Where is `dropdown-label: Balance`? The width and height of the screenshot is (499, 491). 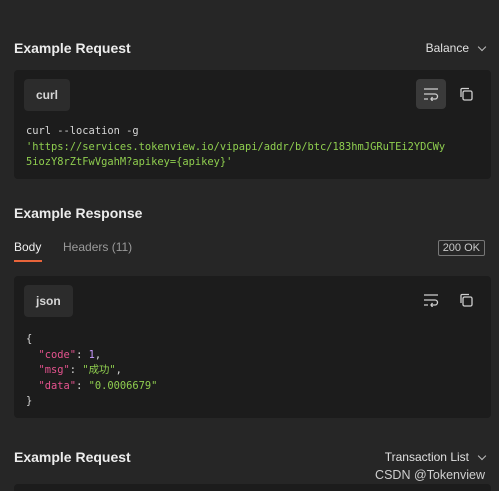 dropdown-label: Balance is located at coordinates (447, 48).